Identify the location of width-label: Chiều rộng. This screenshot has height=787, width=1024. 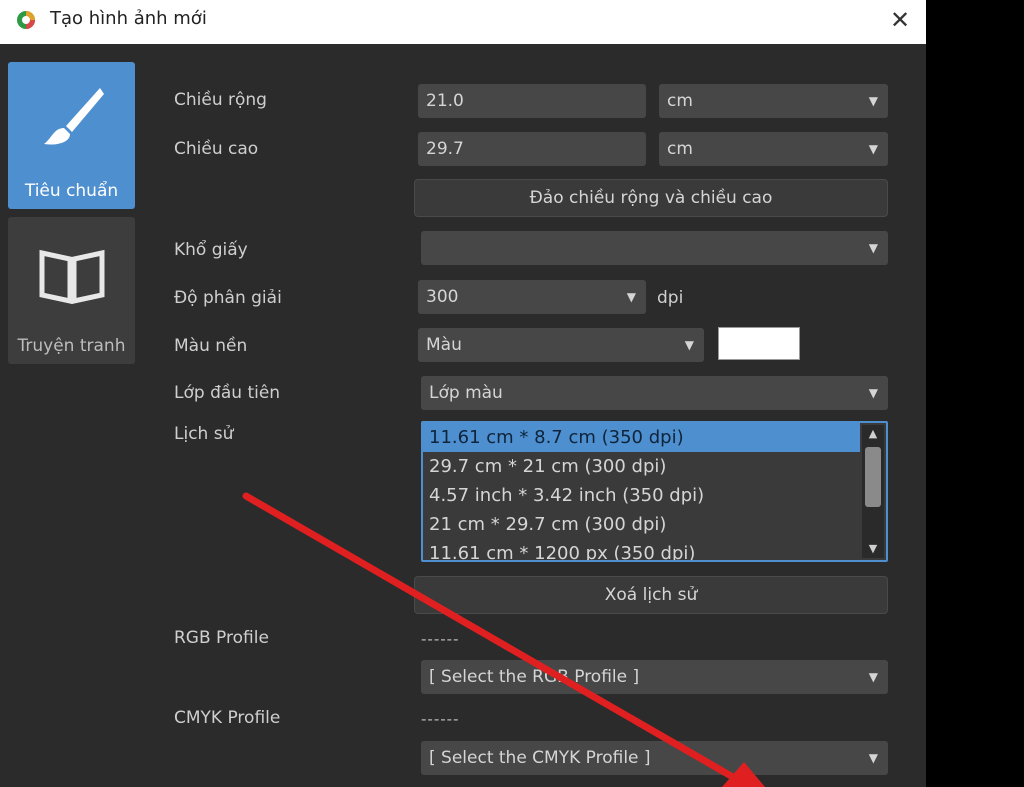
(220, 100).